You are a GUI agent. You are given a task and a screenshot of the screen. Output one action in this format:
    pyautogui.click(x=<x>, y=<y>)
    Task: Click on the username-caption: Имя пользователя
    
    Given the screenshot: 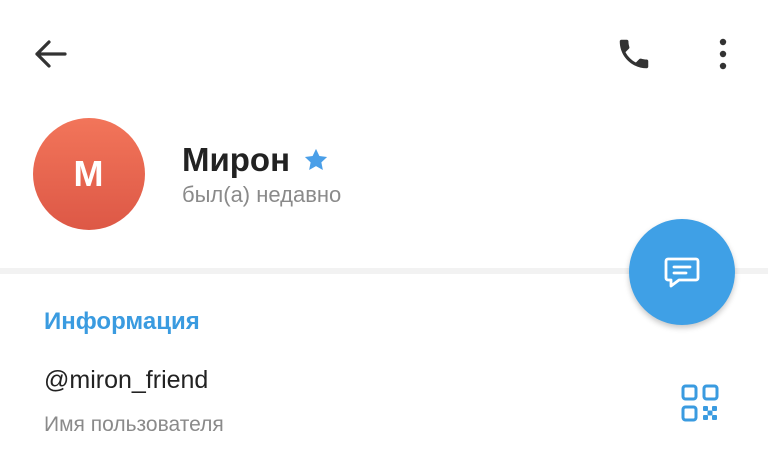 What is the action you would take?
    pyautogui.click(x=134, y=424)
    